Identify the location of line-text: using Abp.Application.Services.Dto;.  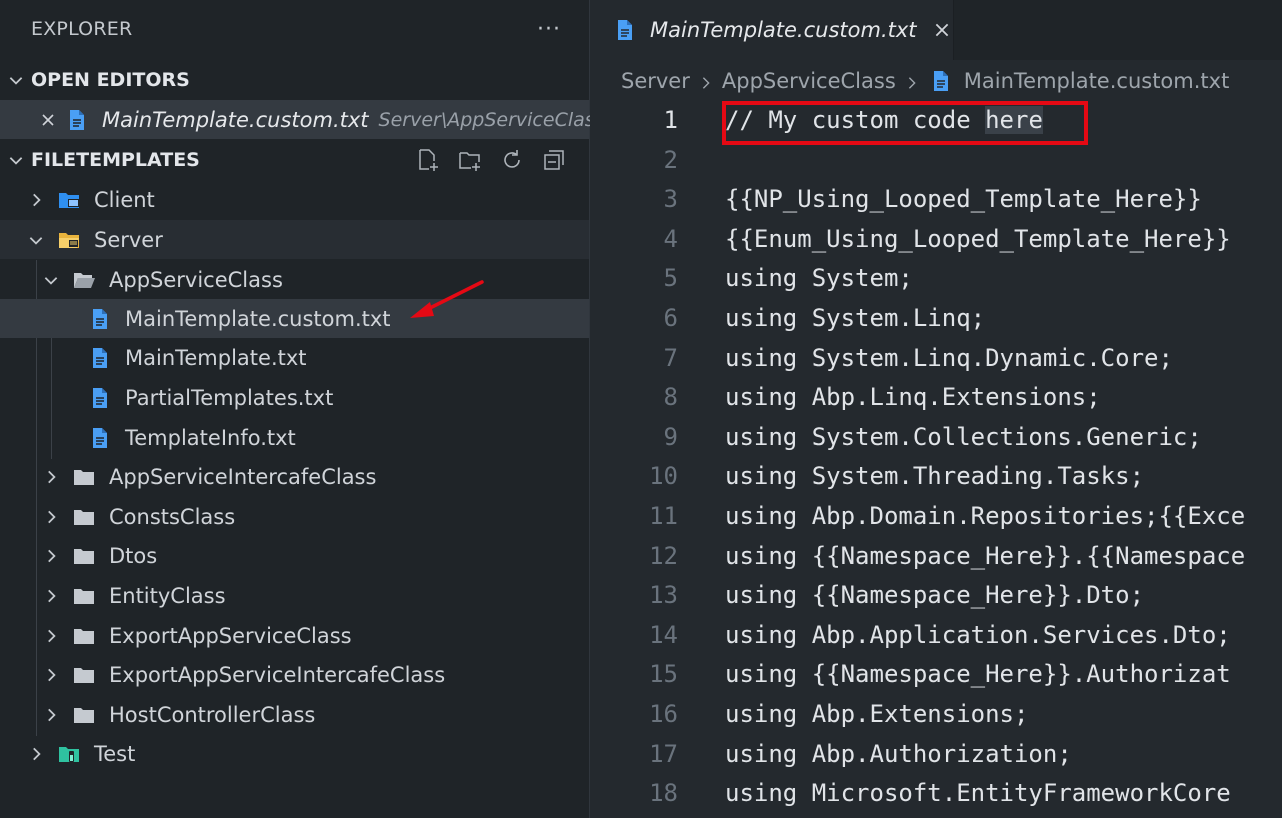
(978, 635).